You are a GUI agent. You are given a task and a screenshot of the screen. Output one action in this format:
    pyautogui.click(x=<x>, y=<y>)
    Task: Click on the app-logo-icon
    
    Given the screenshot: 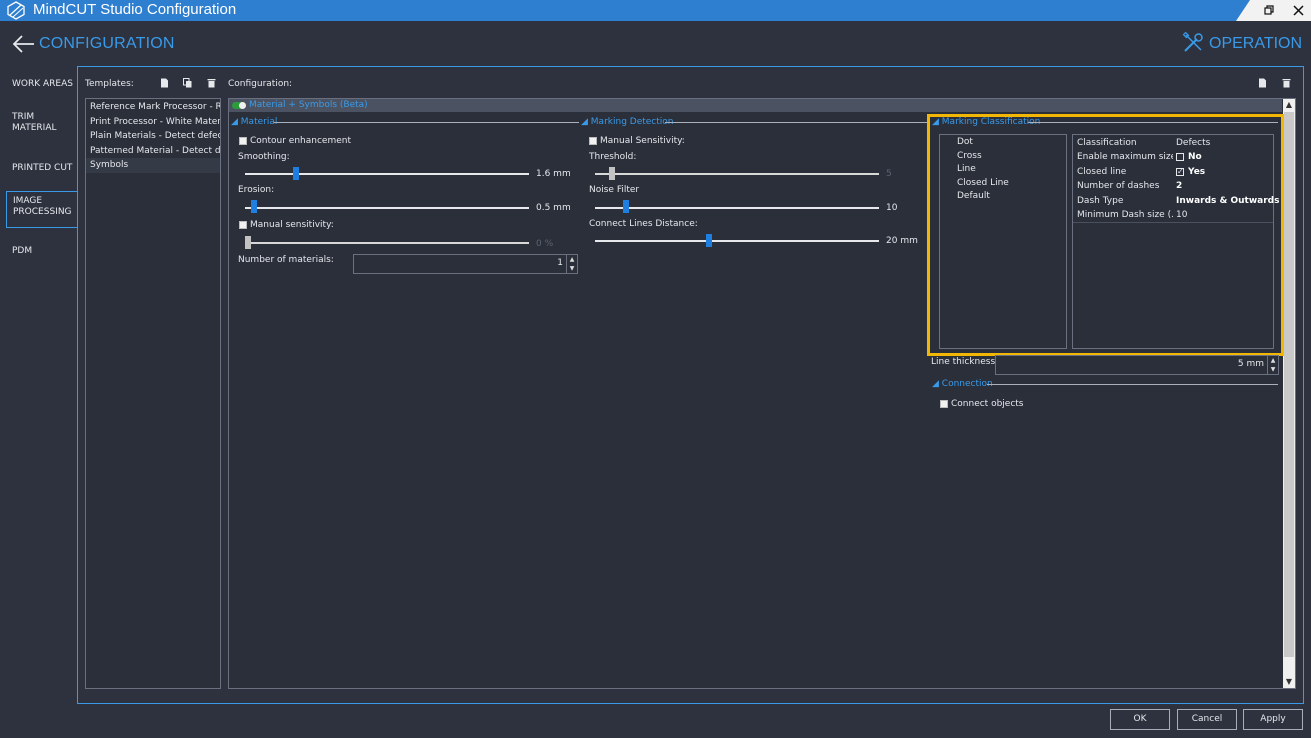 What is the action you would take?
    pyautogui.click(x=16, y=10)
    